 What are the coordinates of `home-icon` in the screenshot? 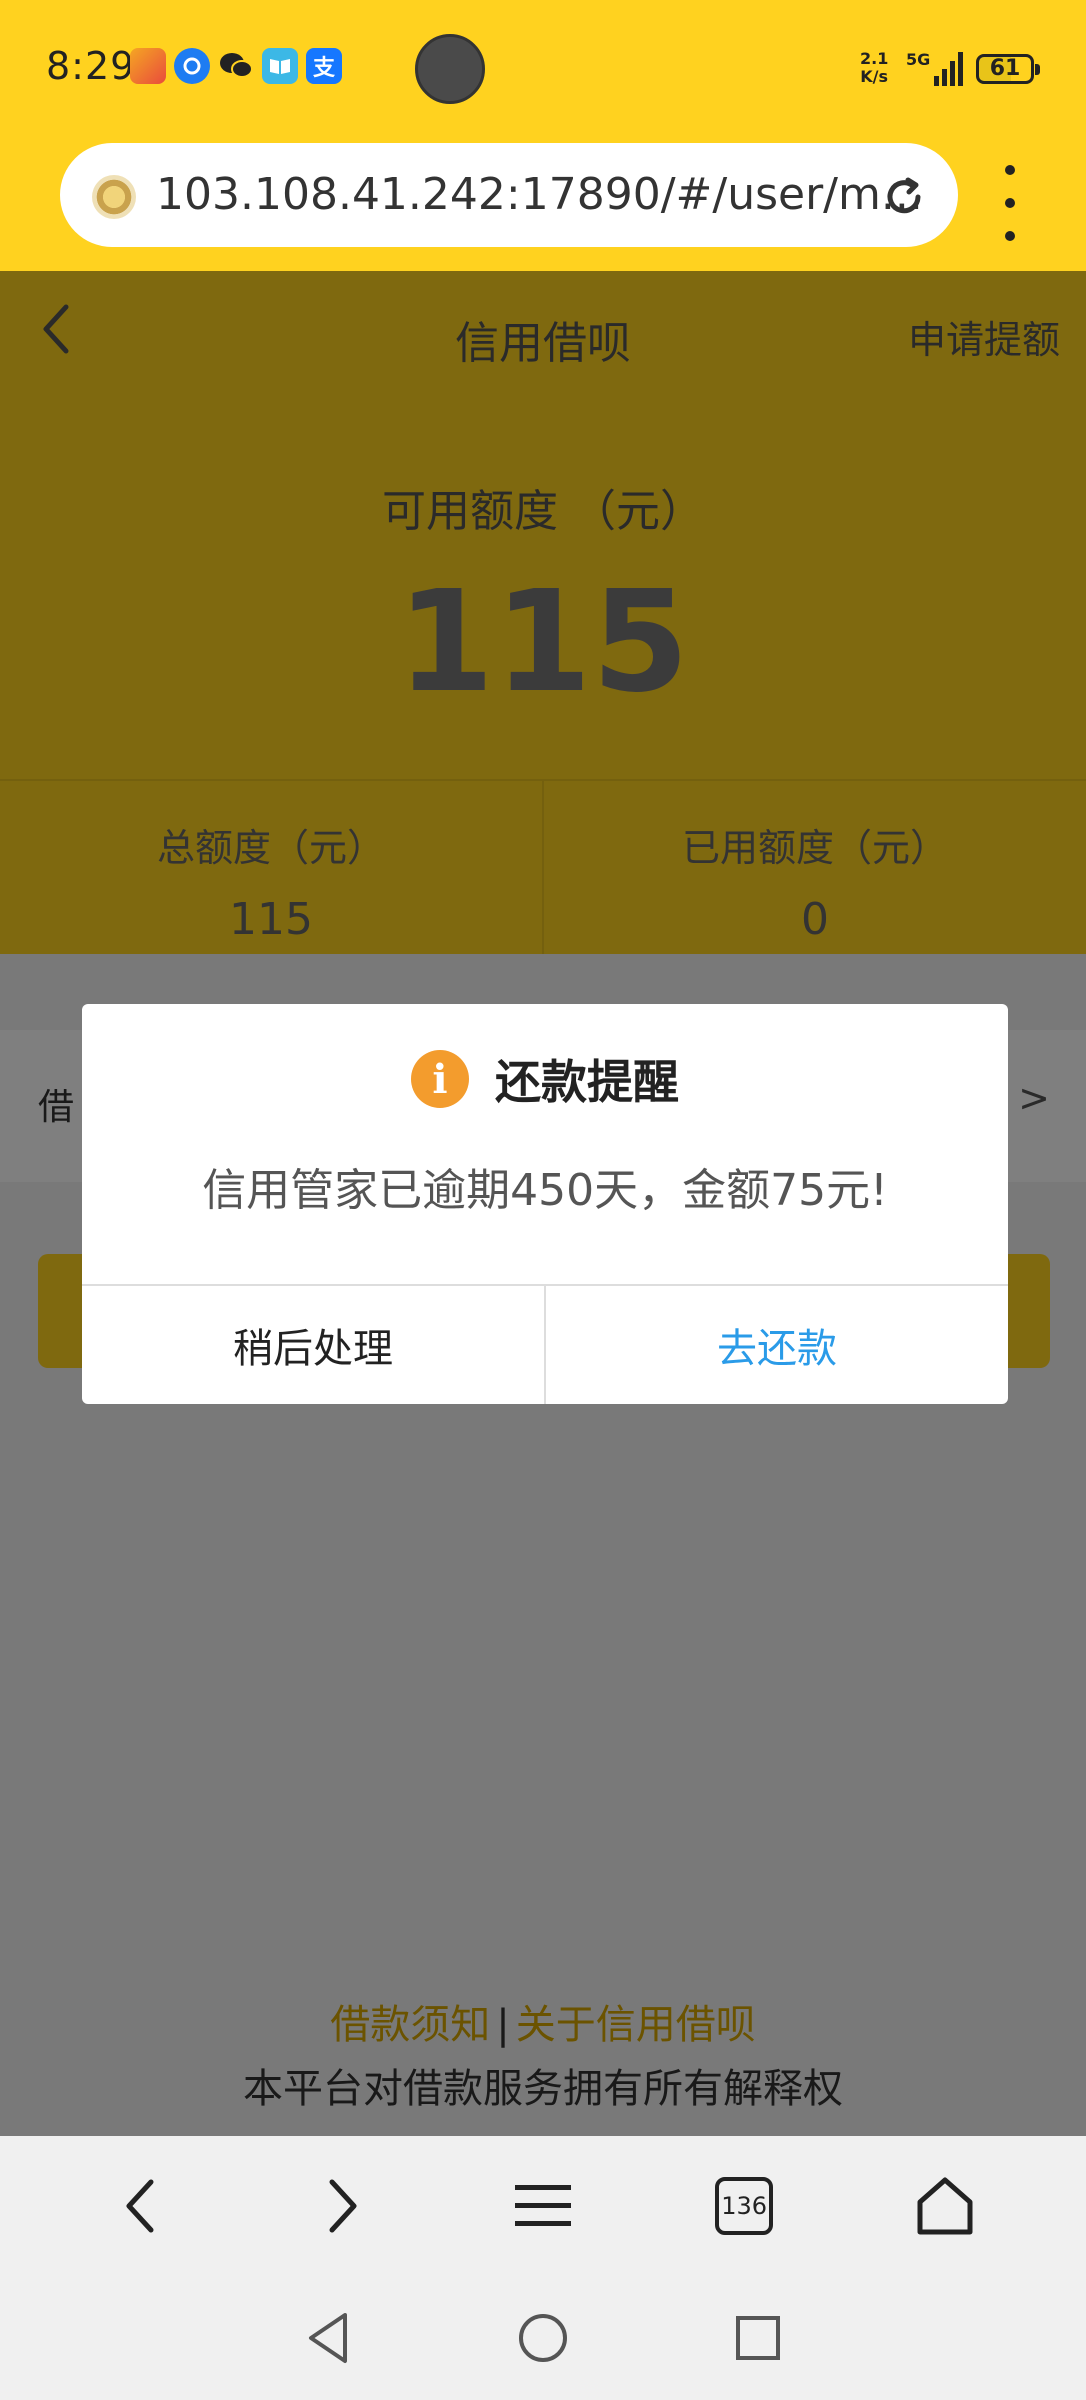 It's located at (945, 2206).